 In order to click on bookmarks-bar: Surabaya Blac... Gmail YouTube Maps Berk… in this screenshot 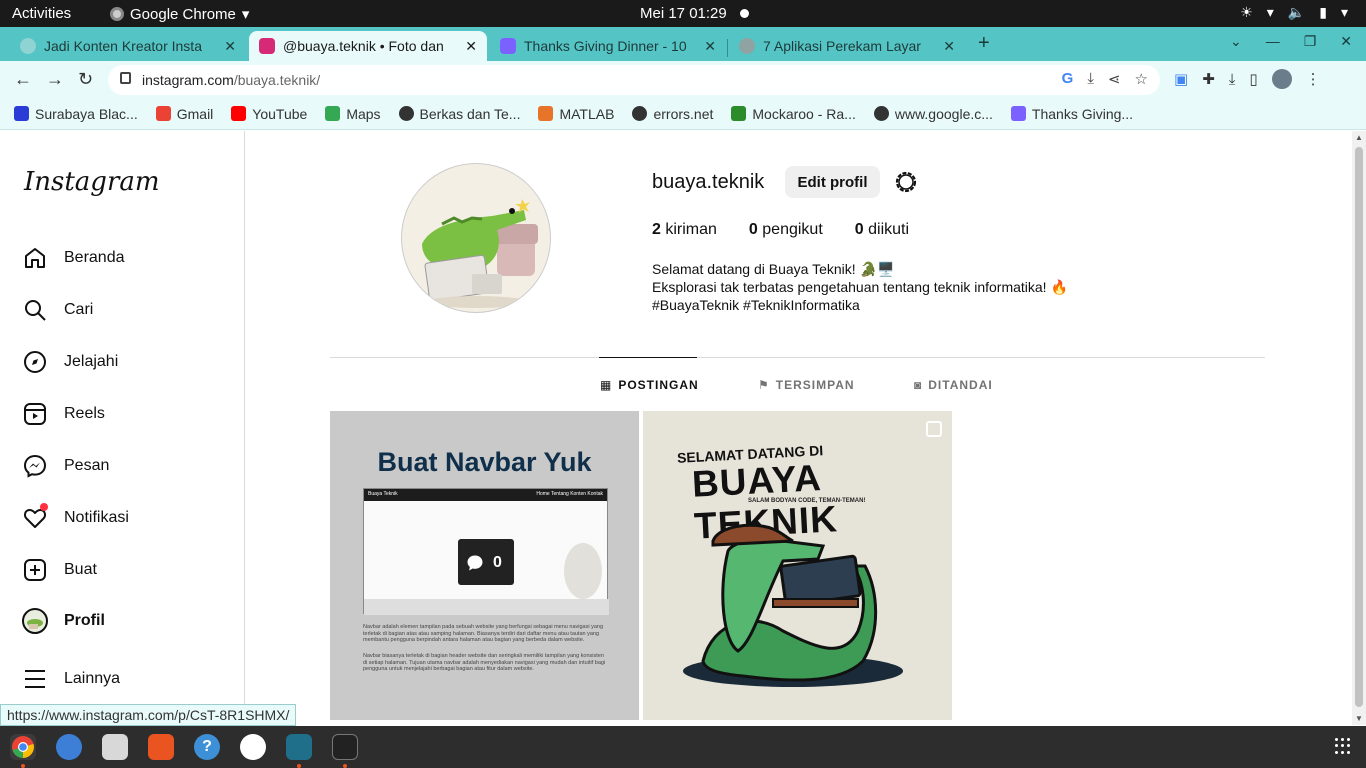, I will do `click(683, 114)`.